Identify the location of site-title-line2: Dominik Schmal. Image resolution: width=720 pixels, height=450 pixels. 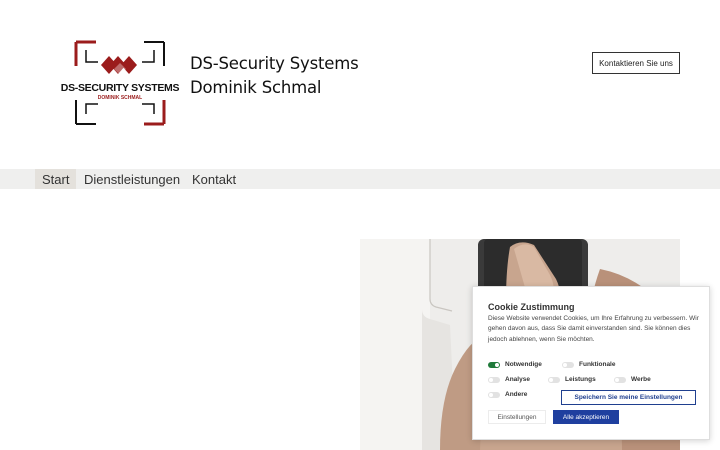
(256, 87).